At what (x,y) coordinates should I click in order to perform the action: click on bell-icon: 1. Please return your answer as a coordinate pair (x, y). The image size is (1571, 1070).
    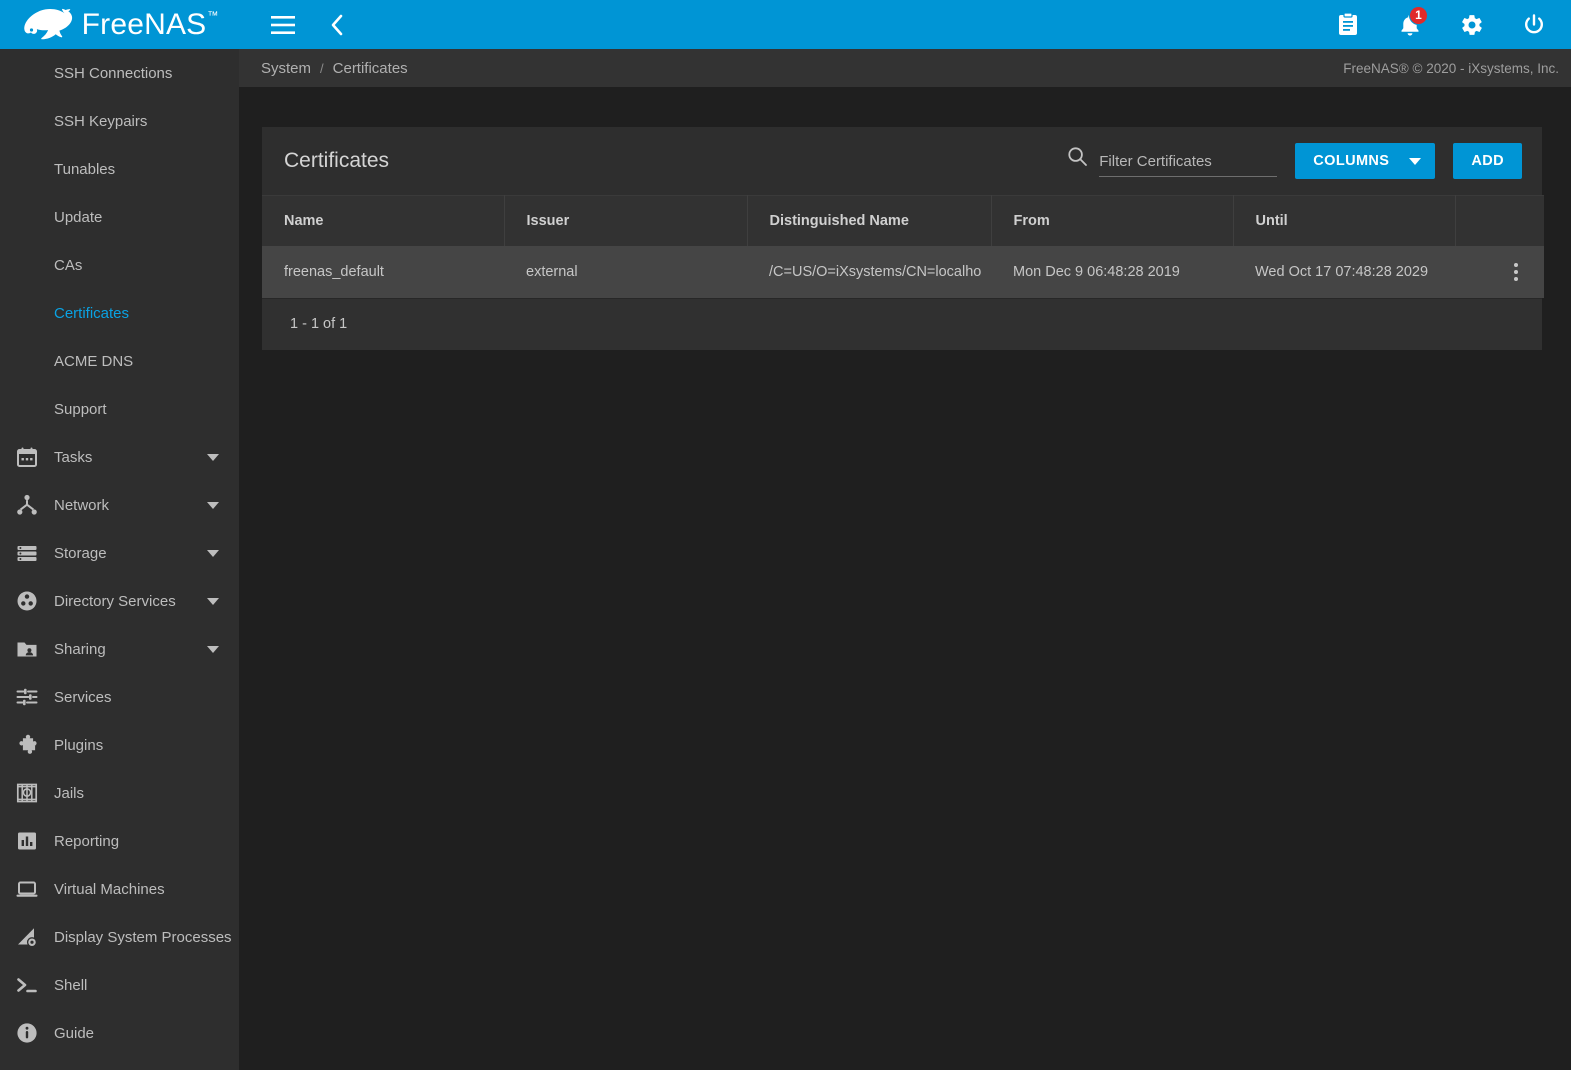
    Looking at the image, I should click on (1410, 25).